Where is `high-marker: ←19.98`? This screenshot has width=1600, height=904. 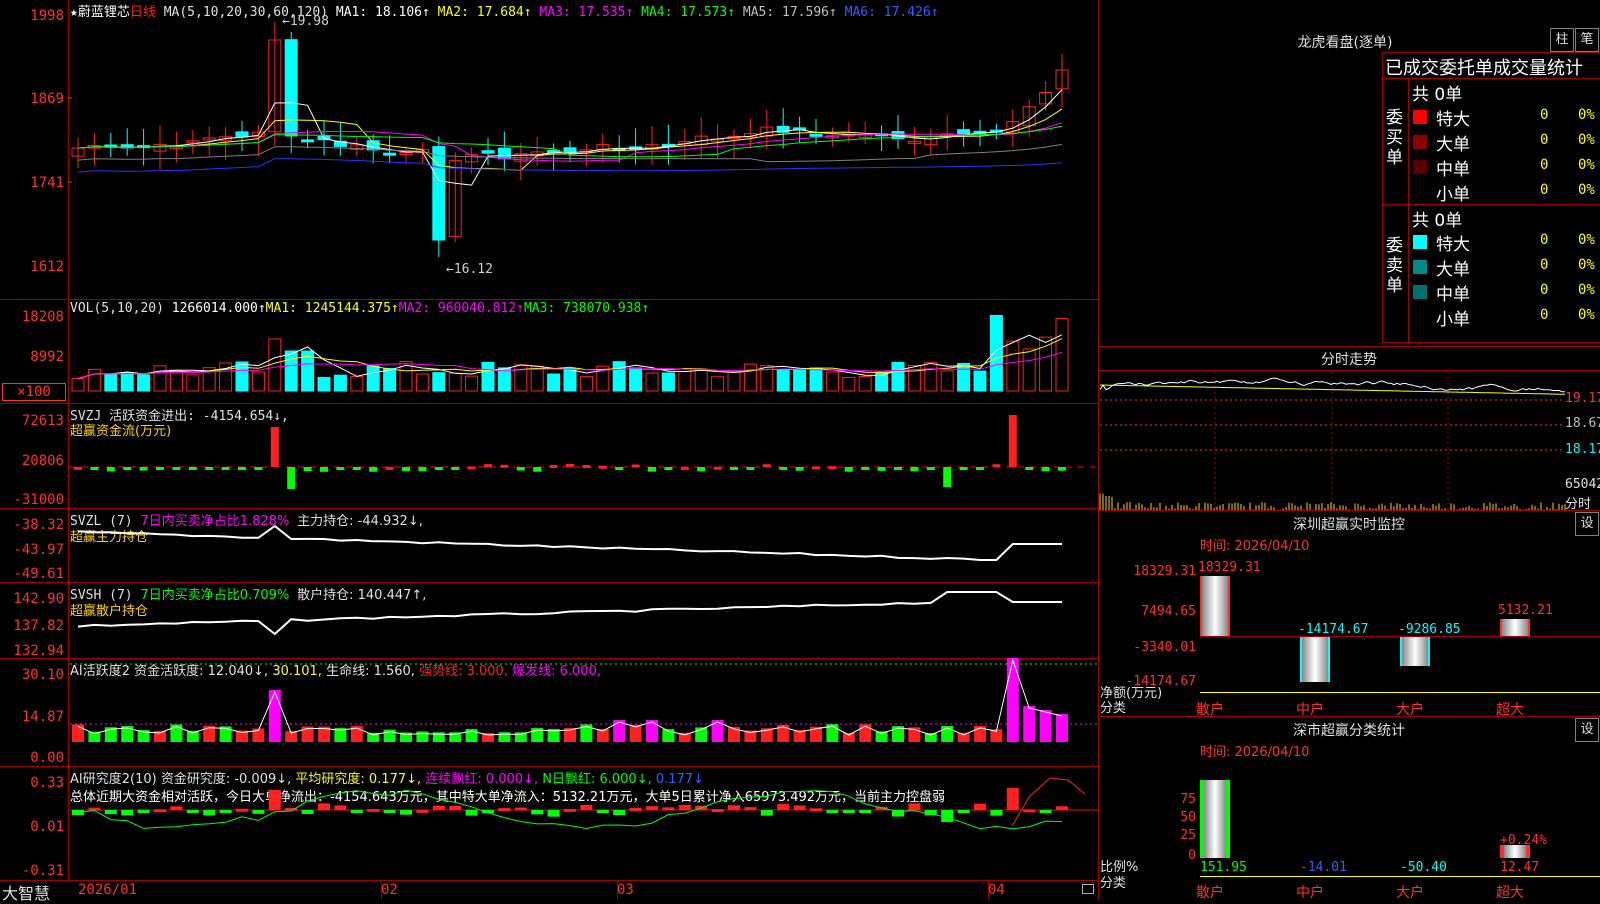
high-marker: ←19.98 is located at coordinates (305, 21).